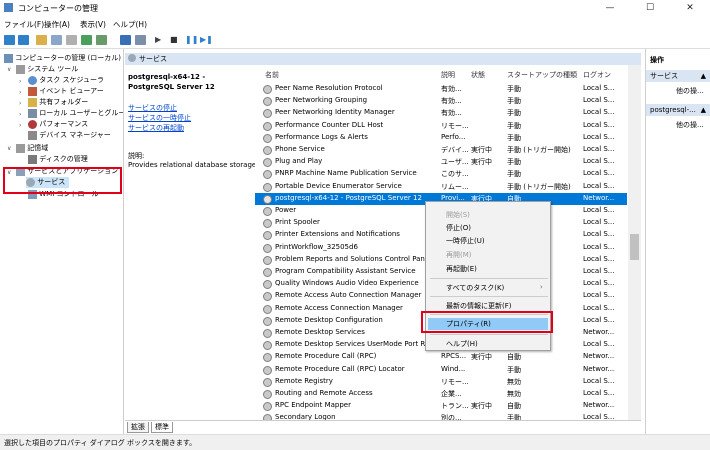  What do you see at coordinates (101, 40) in the screenshot?
I see `export-icon` at bounding box center [101, 40].